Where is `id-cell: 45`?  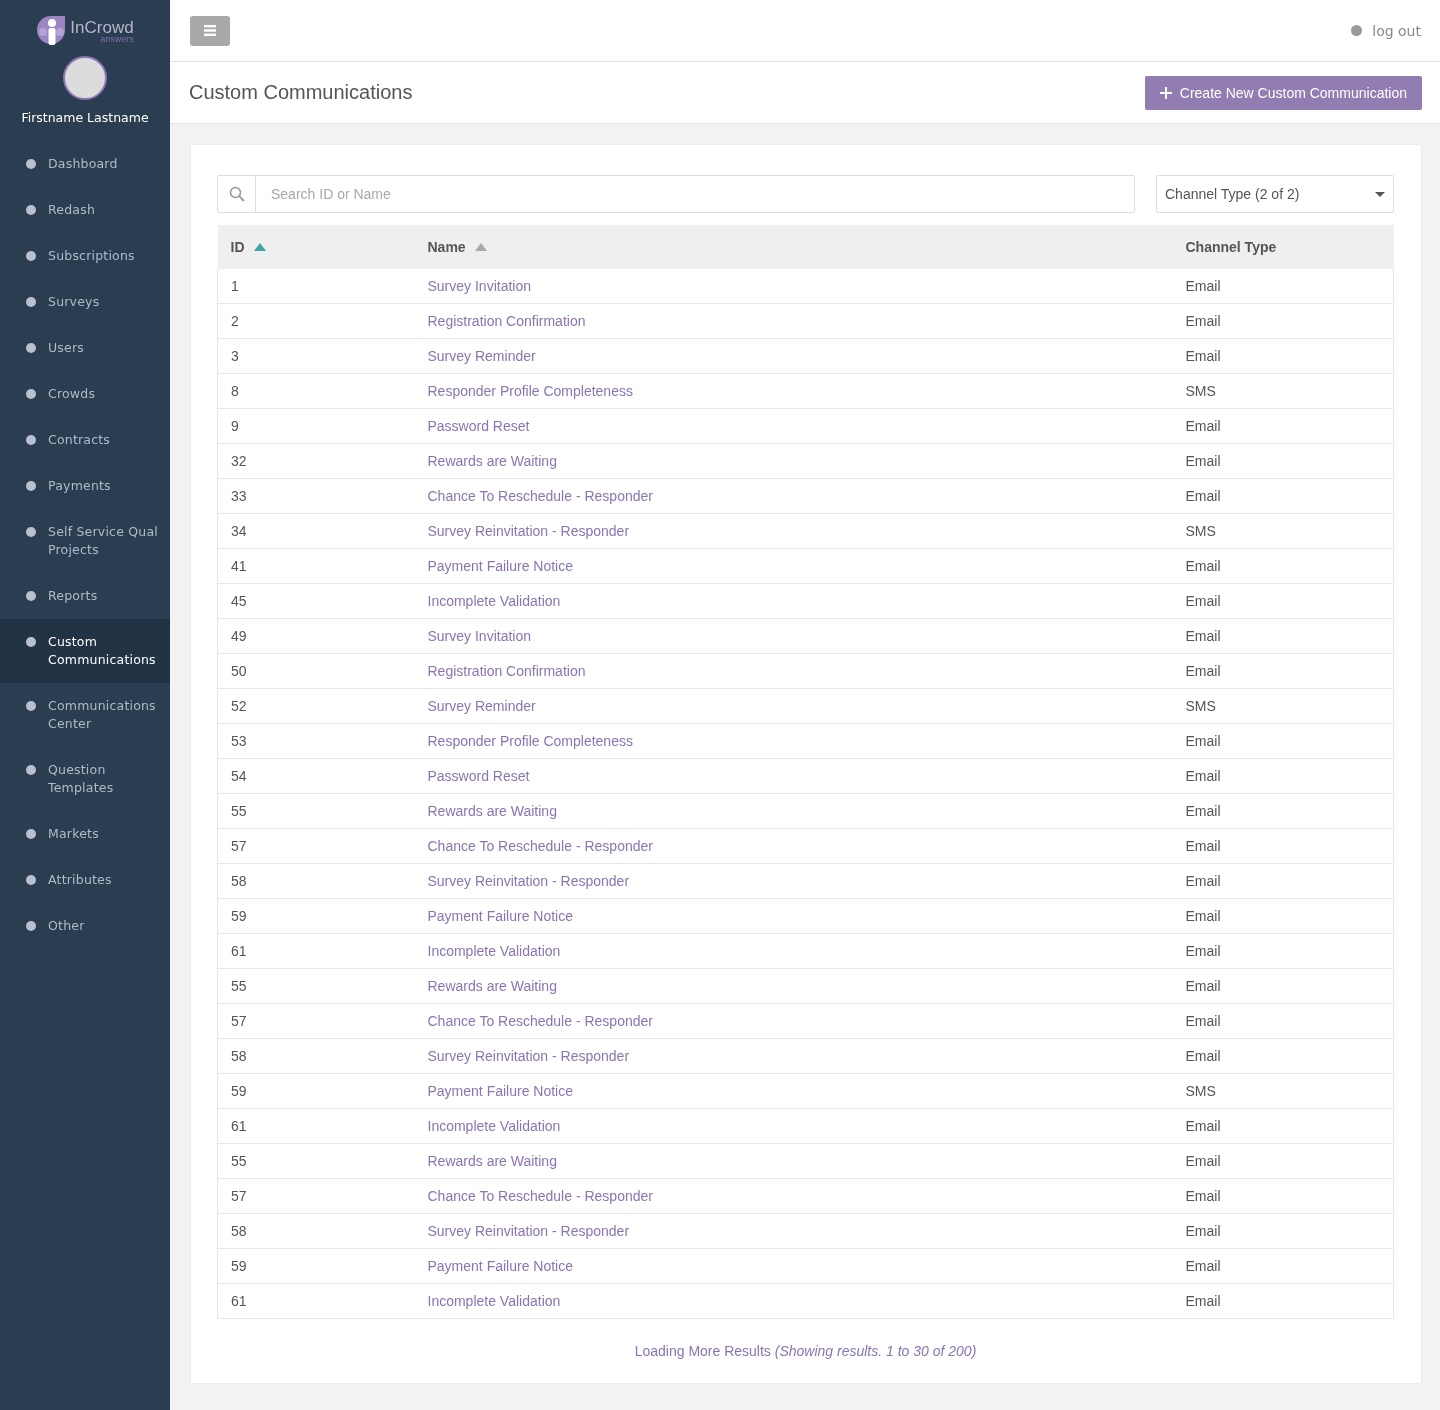
id-cell: 45 is located at coordinates (316, 601).